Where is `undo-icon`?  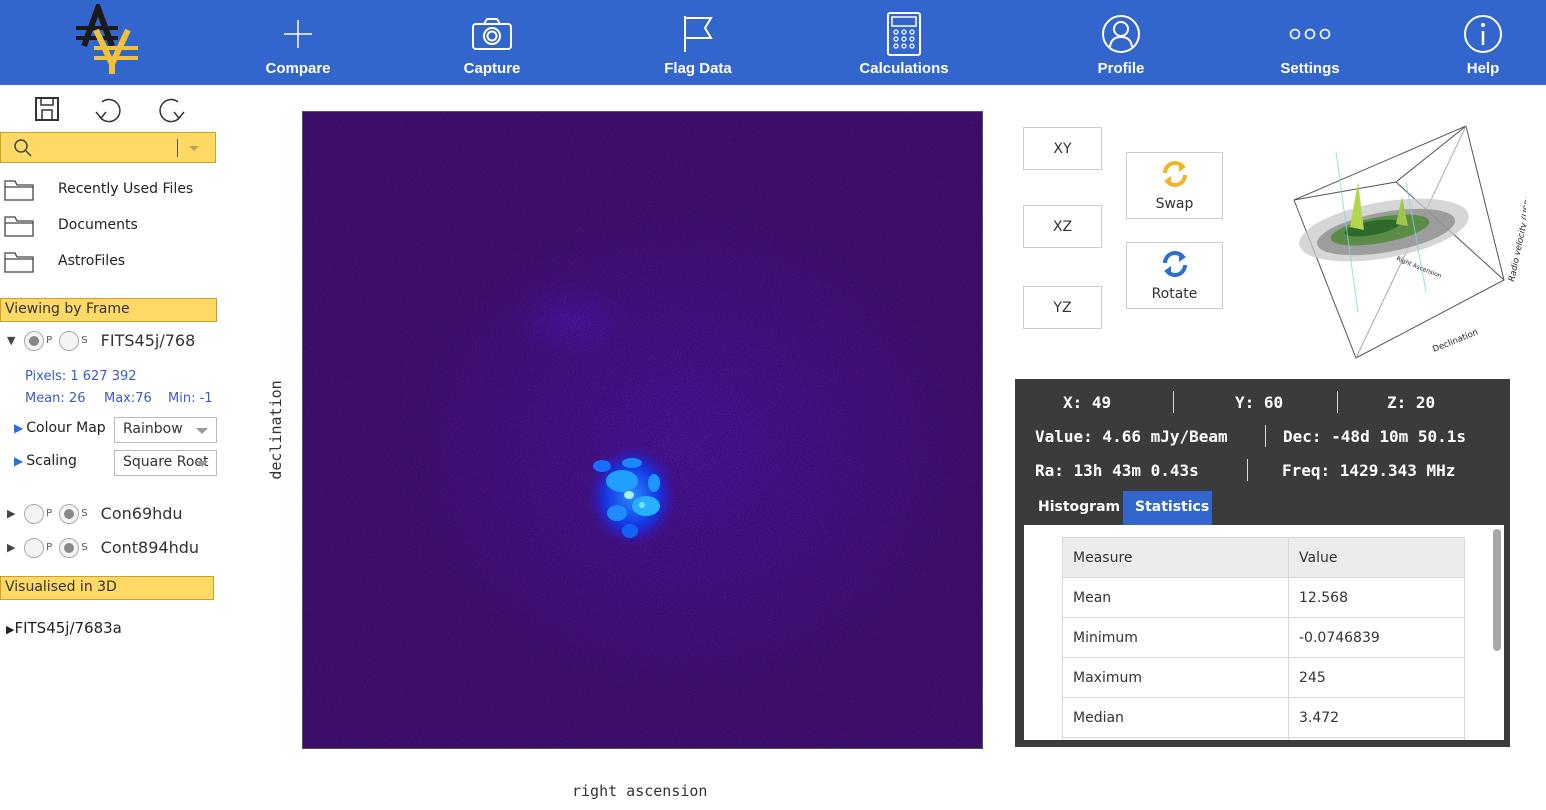
undo-icon is located at coordinates (107, 109).